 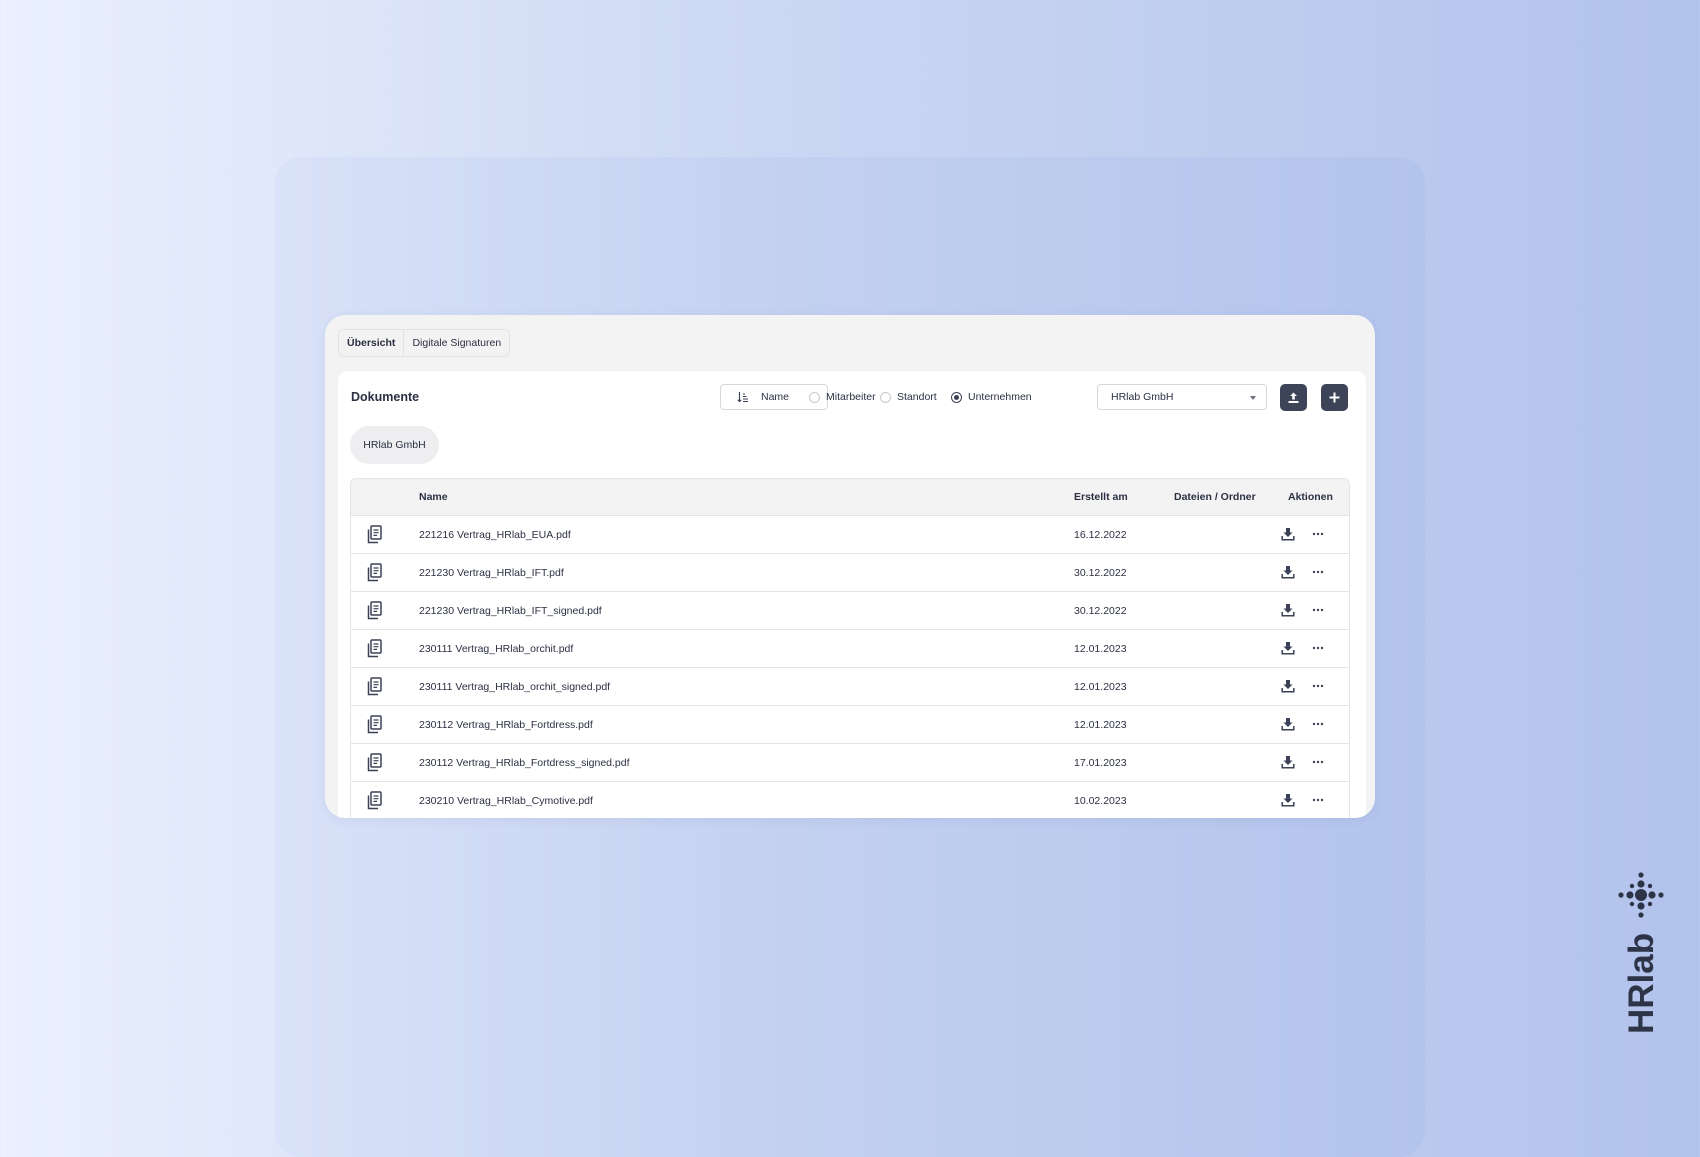 What do you see at coordinates (1142, 397) in the screenshot?
I see `company-select-value: HRlab GmbH` at bounding box center [1142, 397].